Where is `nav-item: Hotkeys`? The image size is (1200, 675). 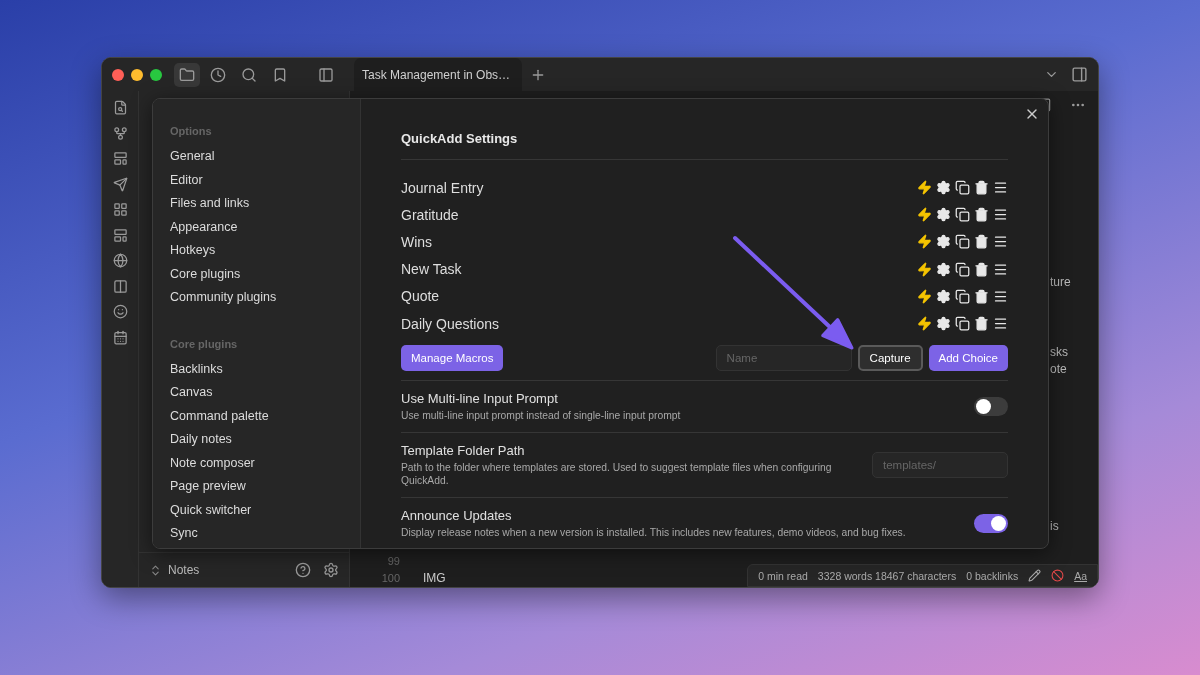
nav-item: Hotkeys is located at coordinates (256, 251).